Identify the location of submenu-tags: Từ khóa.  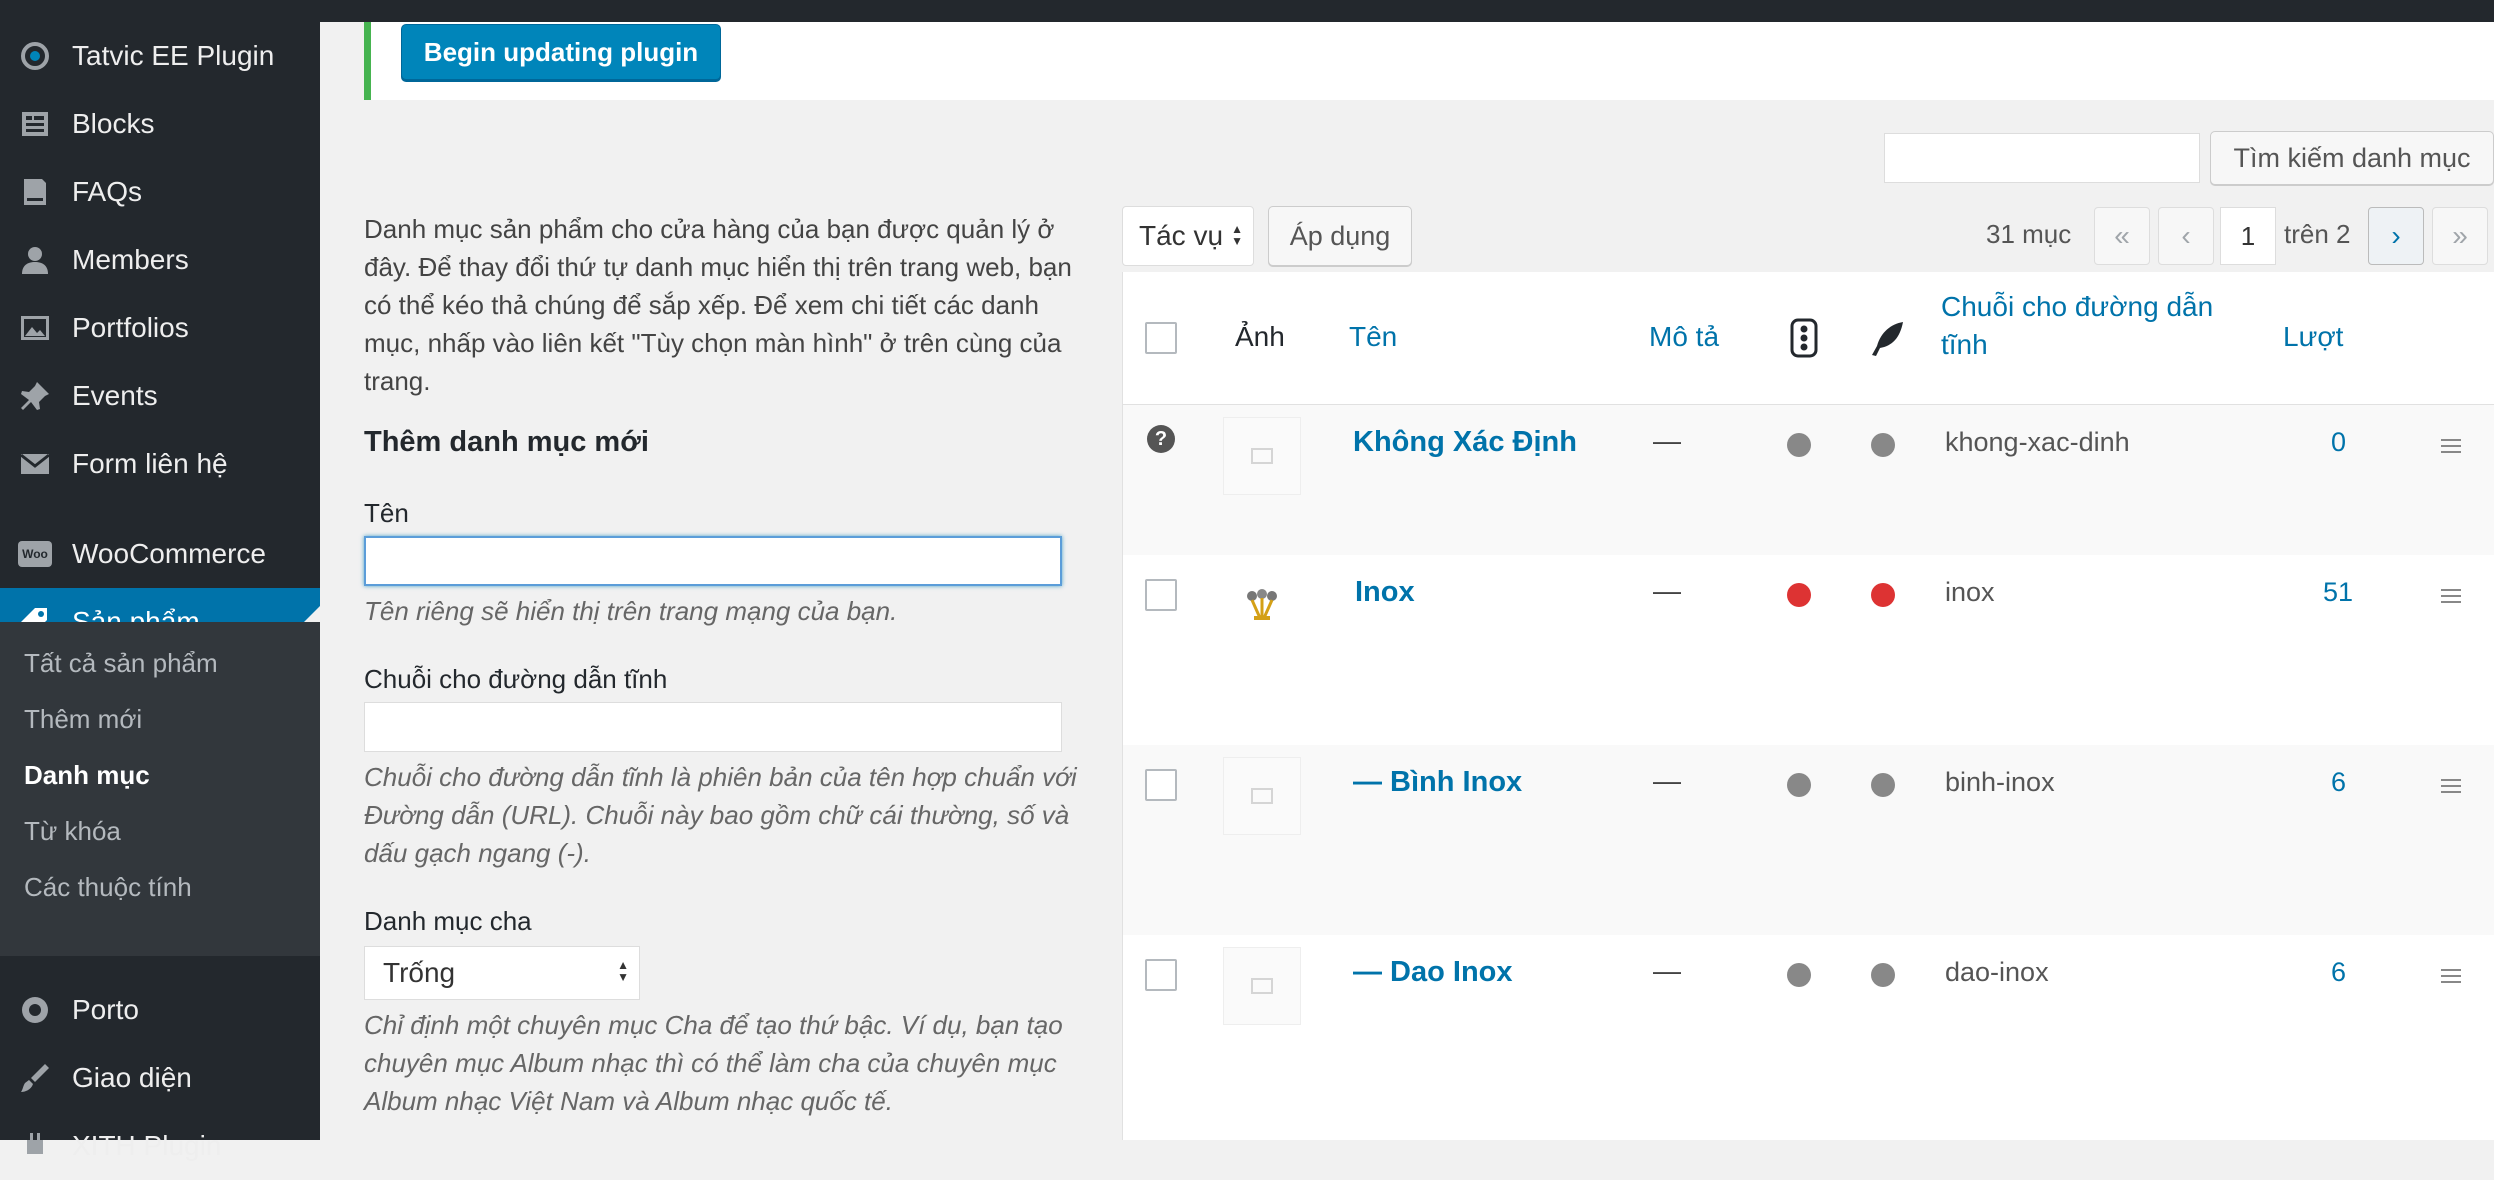
(72, 831).